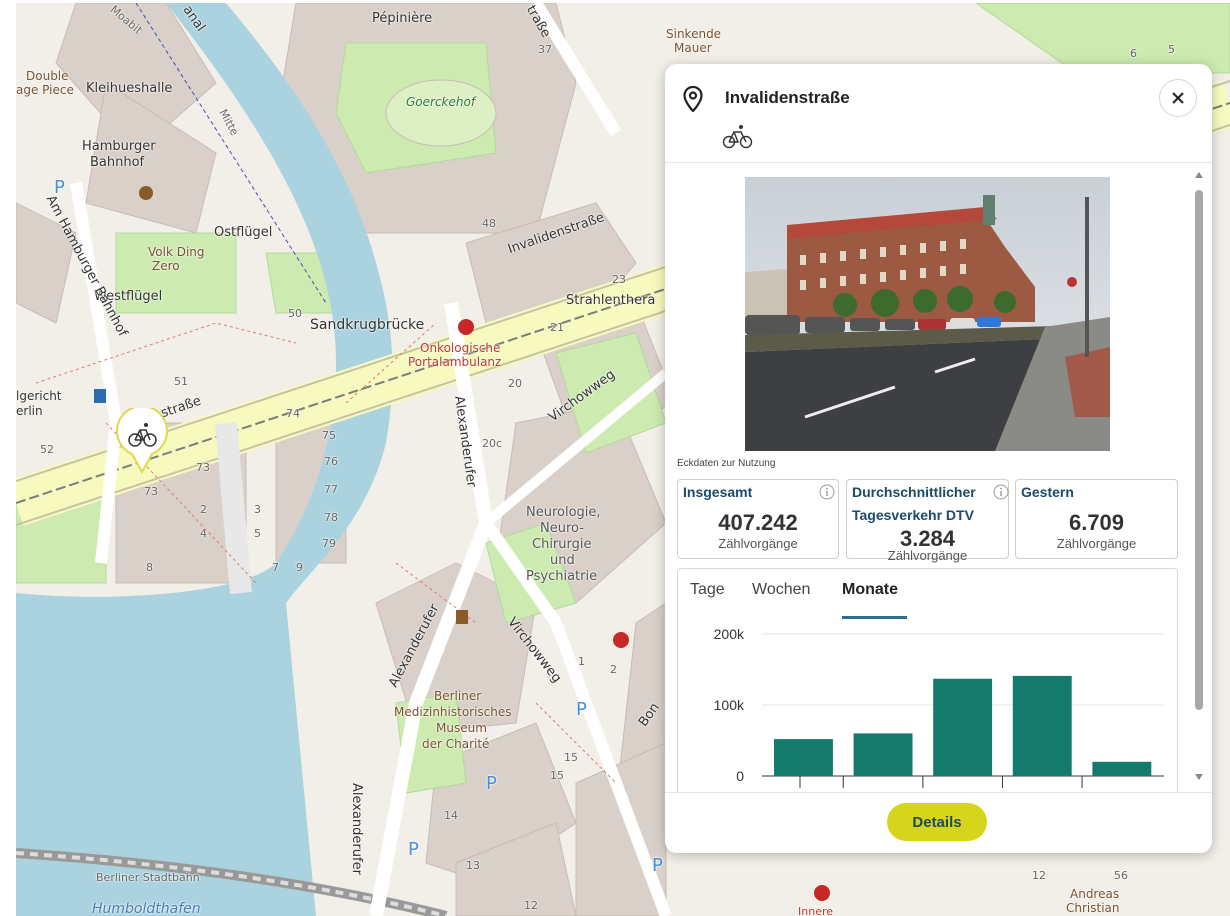  Describe the element at coordinates (329, 435) in the screenshot. I see `map-label: 75` at that location.